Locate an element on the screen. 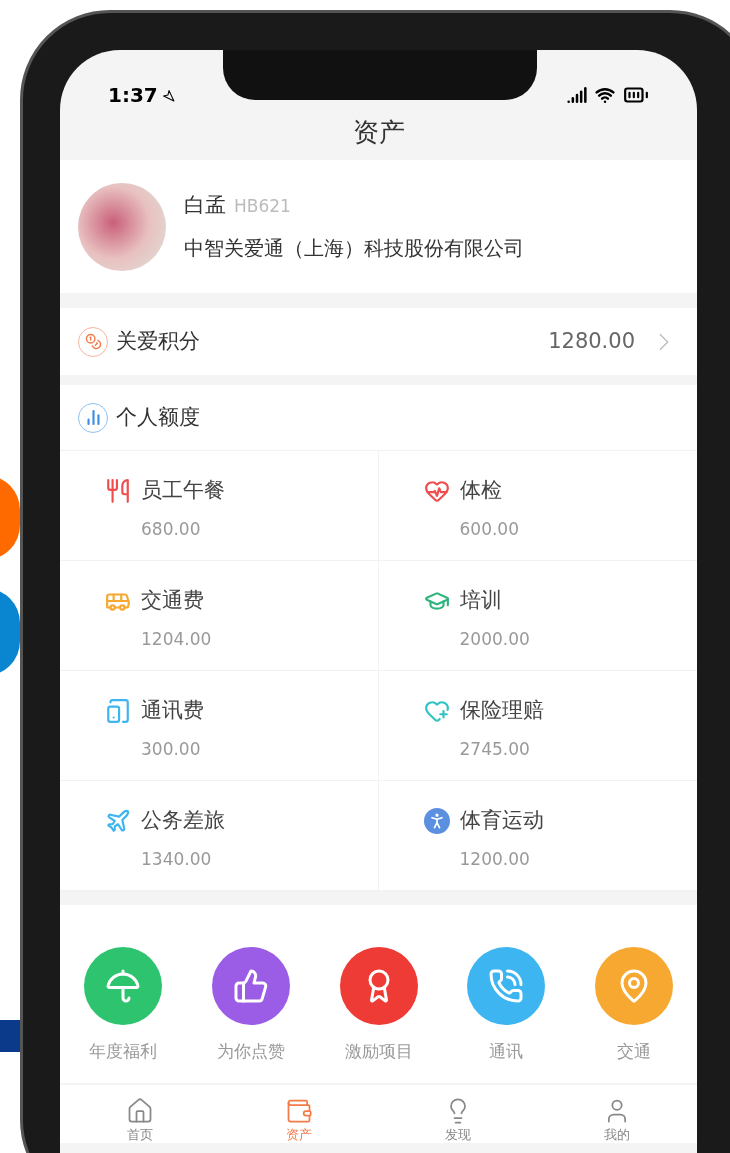  tablet-icon is located at coordinates (118, 710).